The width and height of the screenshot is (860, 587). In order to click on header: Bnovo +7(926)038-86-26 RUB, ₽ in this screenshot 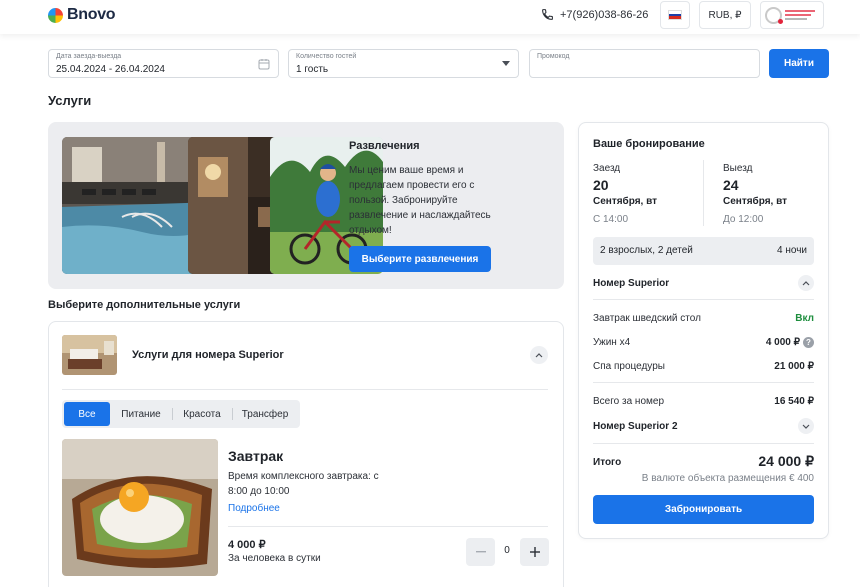, I will do `click(430, 17)`.